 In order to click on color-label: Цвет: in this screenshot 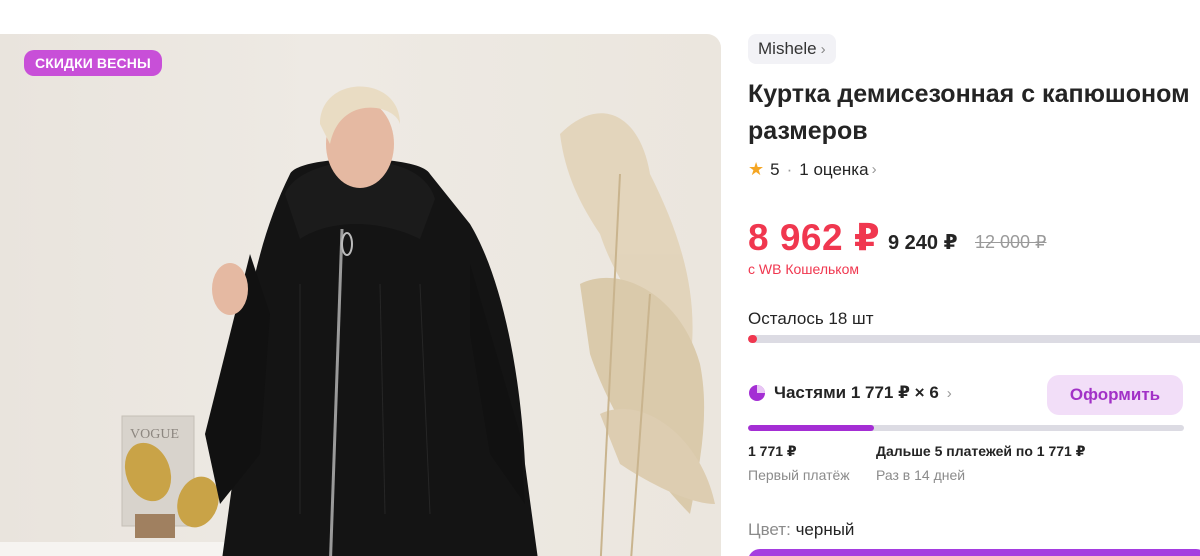, I will do `click(769, 529)`.